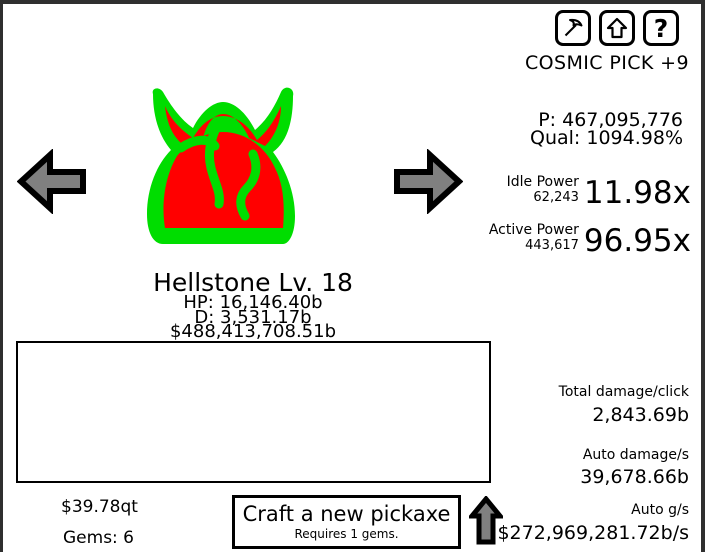  I want to click on money-amount: $39.78qt, so click(99, 507).